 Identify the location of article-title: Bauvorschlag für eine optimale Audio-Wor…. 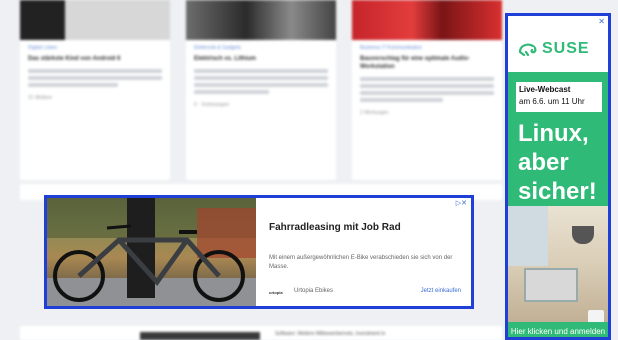
(427, 63).